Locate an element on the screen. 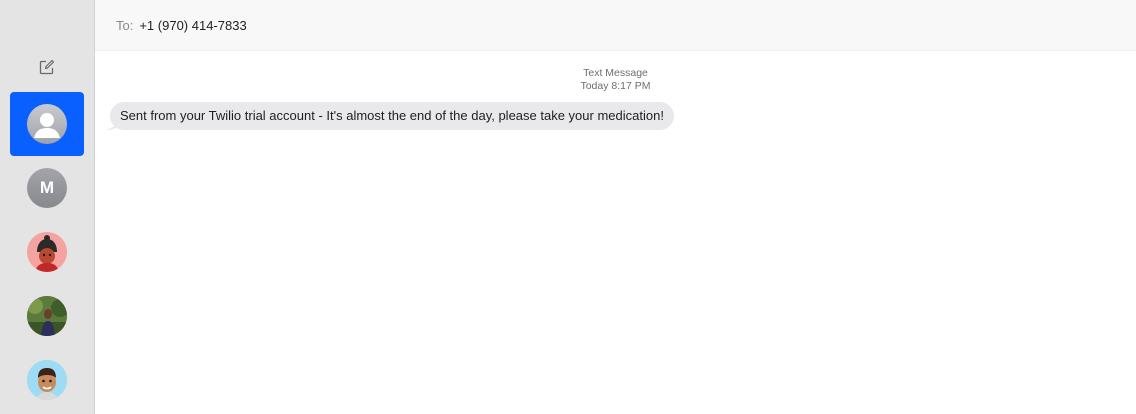 The height and width of the screenshot is (414, 1136). compose-button is located at coordinates (47, 67).